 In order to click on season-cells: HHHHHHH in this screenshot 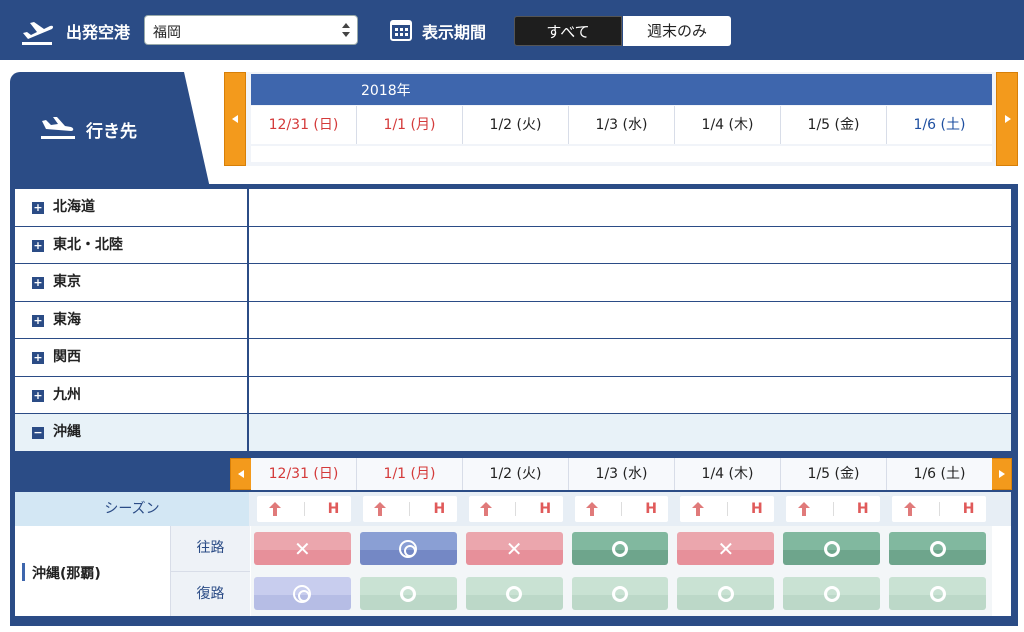, I will do `click(621, 509)`.